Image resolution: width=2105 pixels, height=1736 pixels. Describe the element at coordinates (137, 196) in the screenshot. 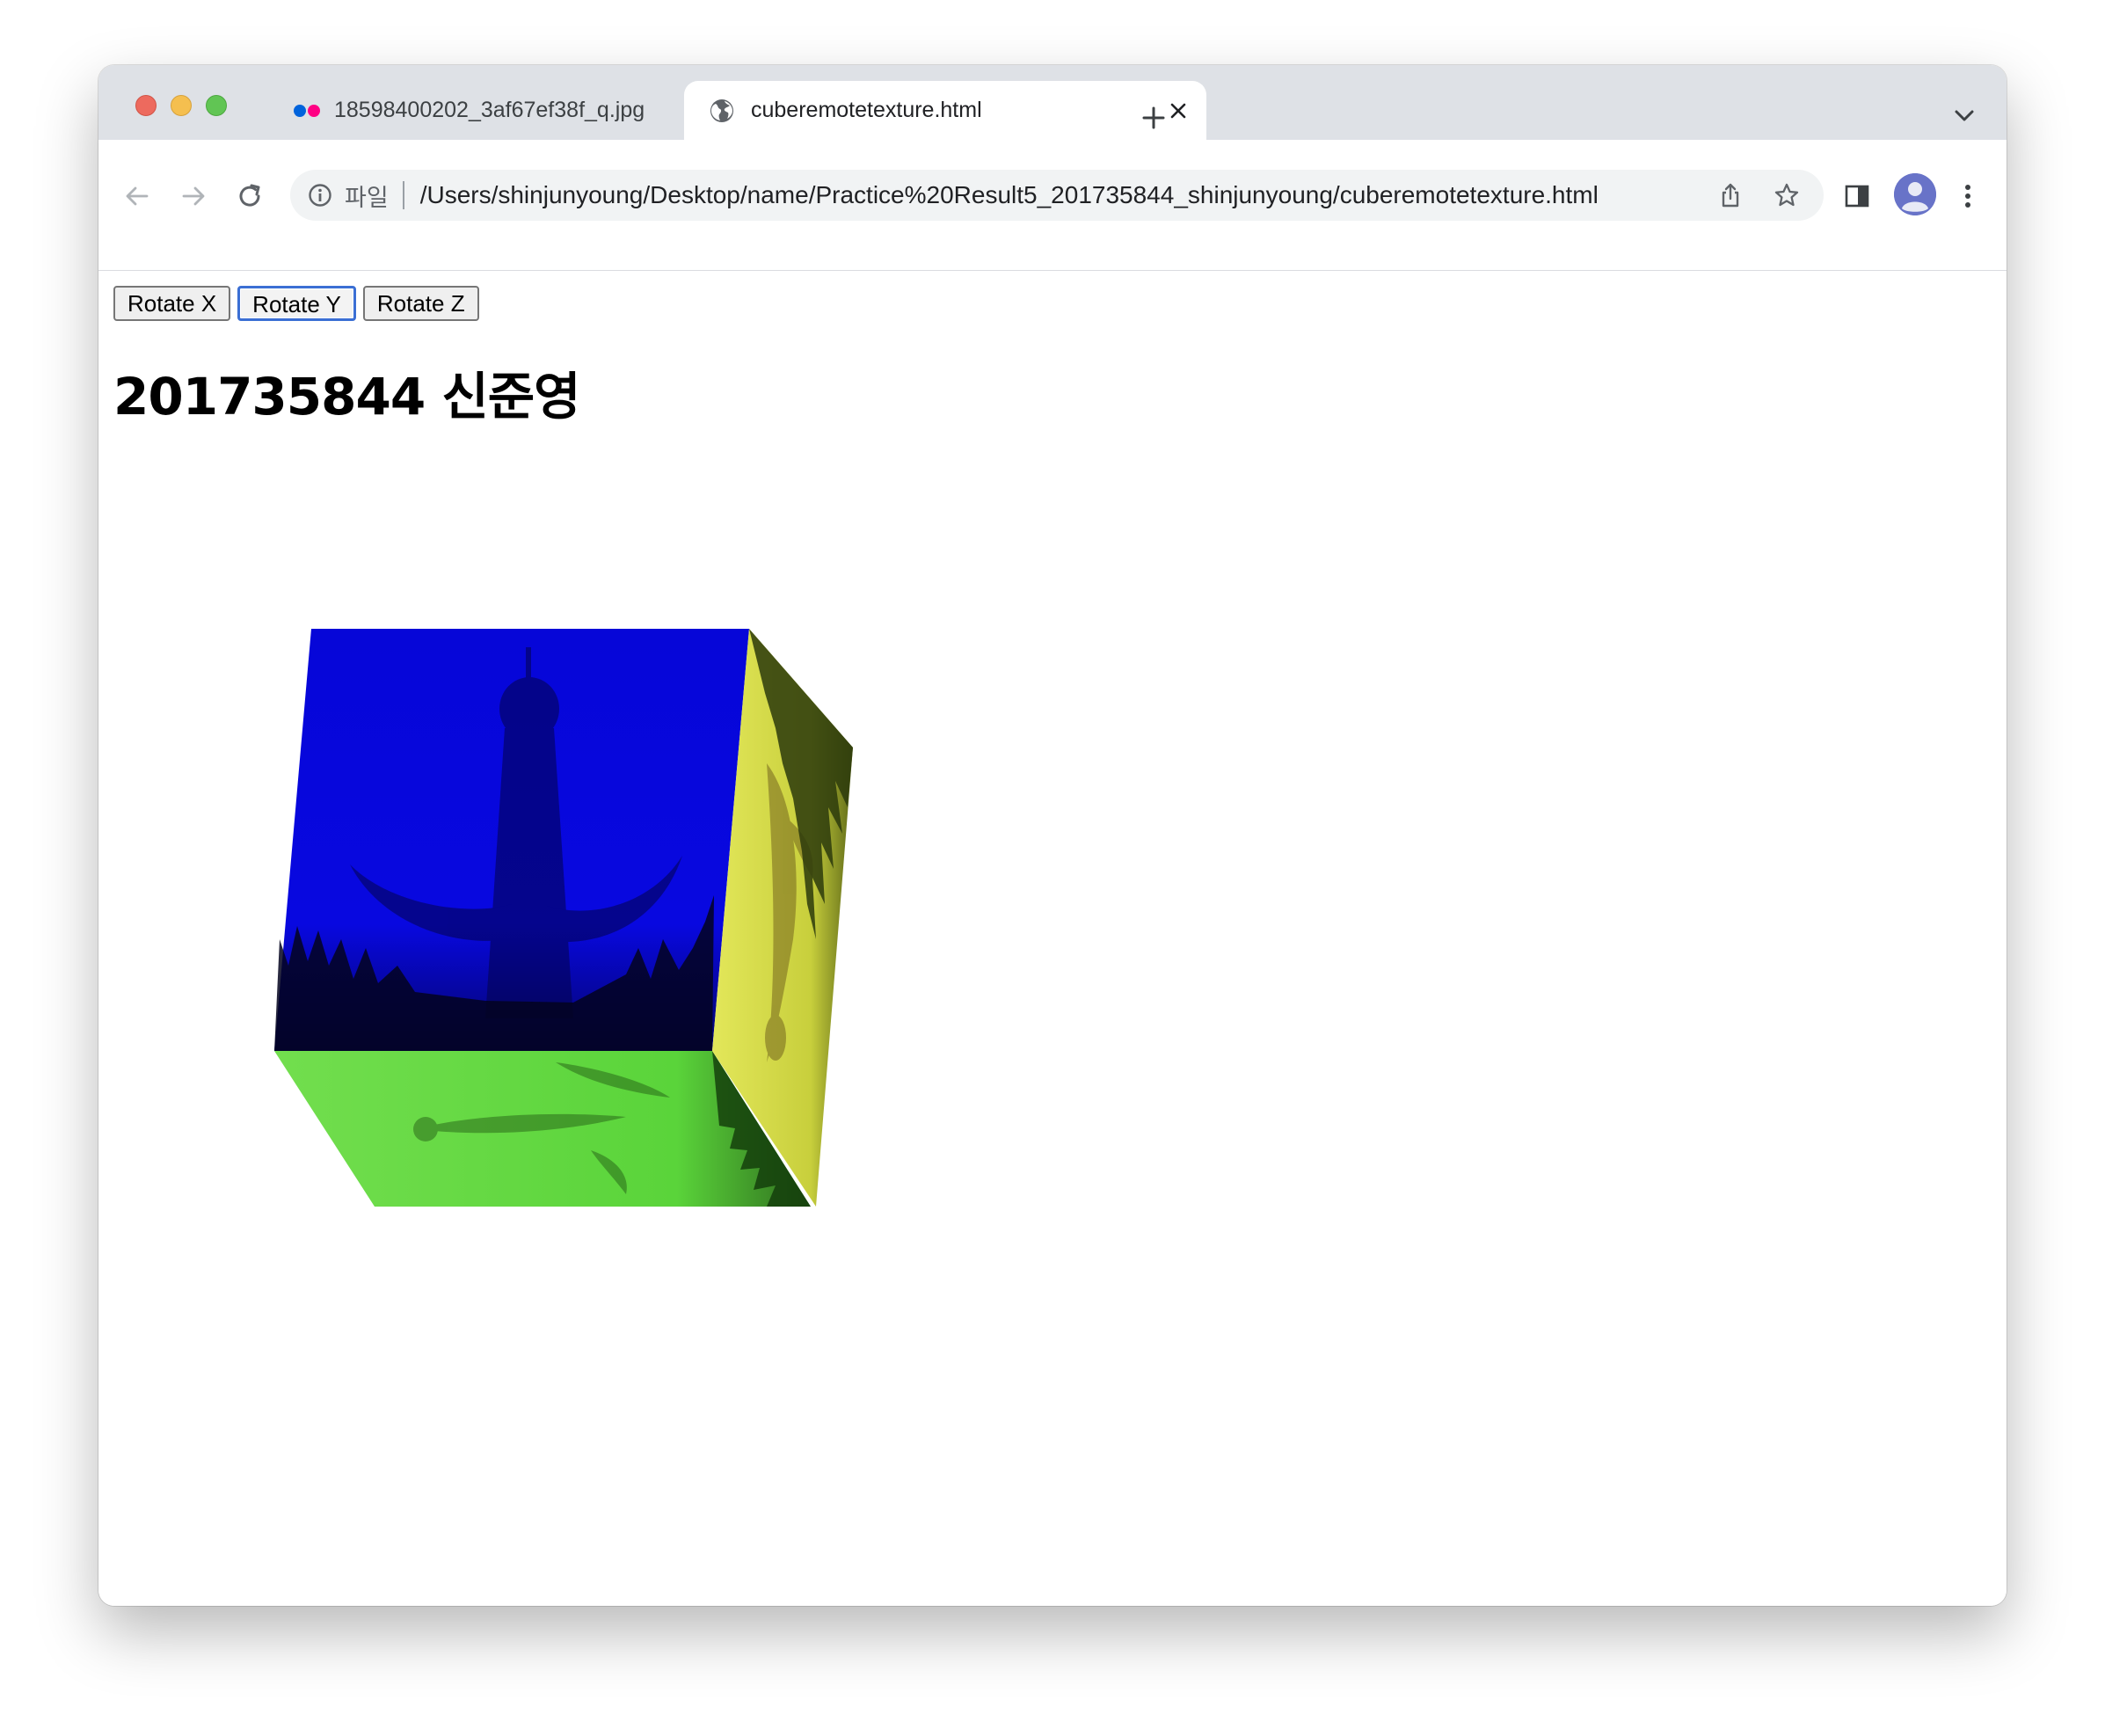

I see `back-button` at that location.